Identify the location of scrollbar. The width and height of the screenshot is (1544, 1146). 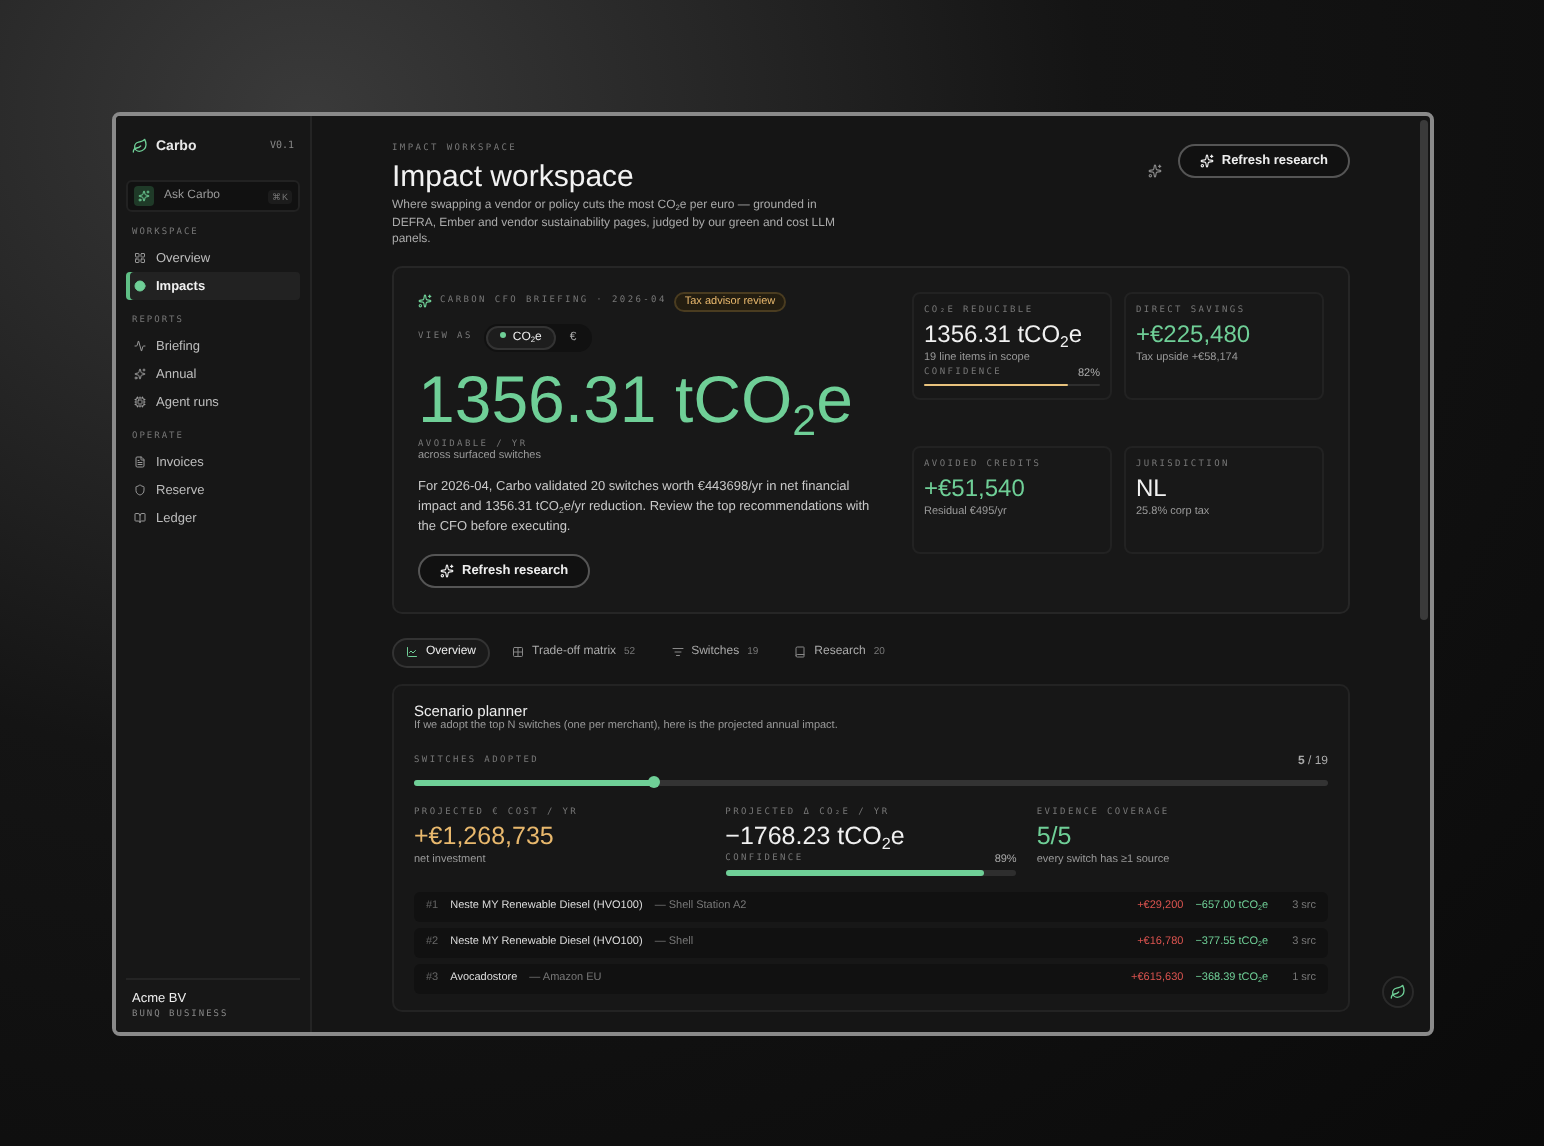
(1424, 370).